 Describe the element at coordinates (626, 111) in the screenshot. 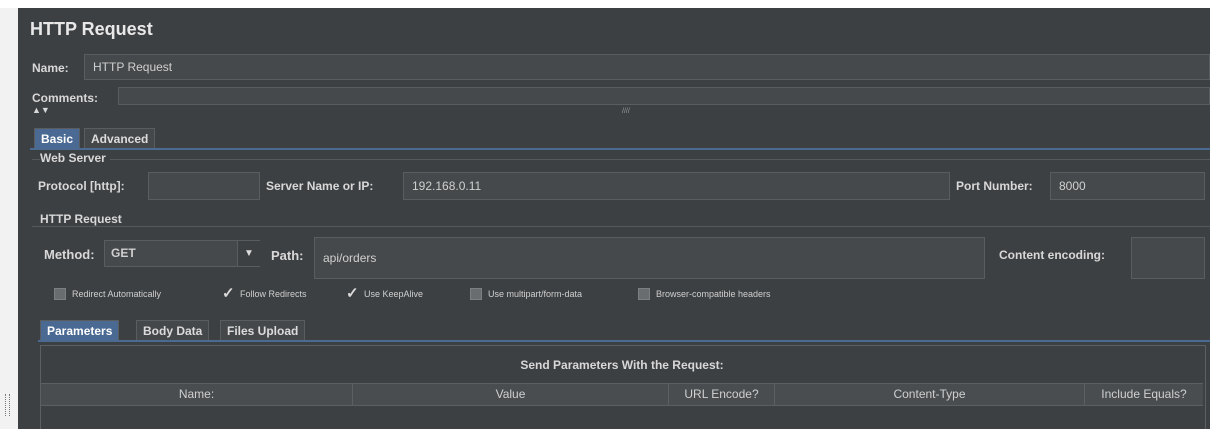

I see `splitter-grip-icon: ////` at that location.